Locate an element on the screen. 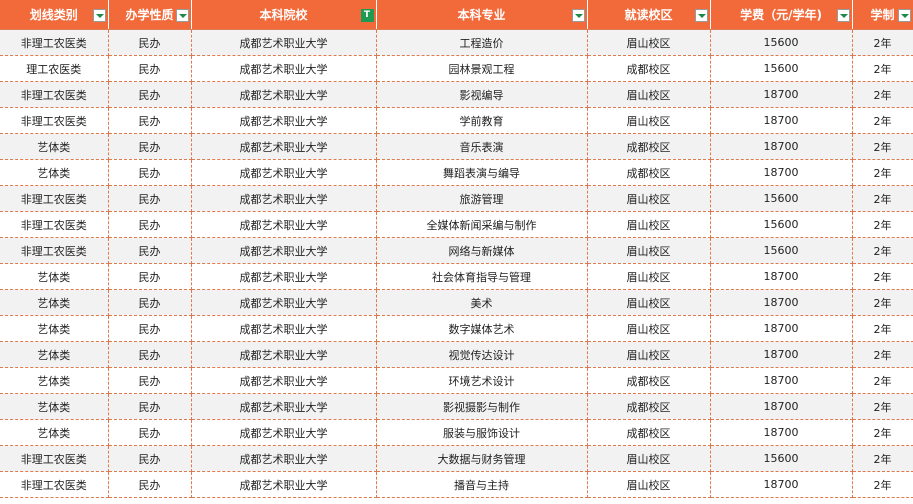 The width and height of the screenshot is (913, 504). cell-major: 美术 is located at coordinates (482, 302).